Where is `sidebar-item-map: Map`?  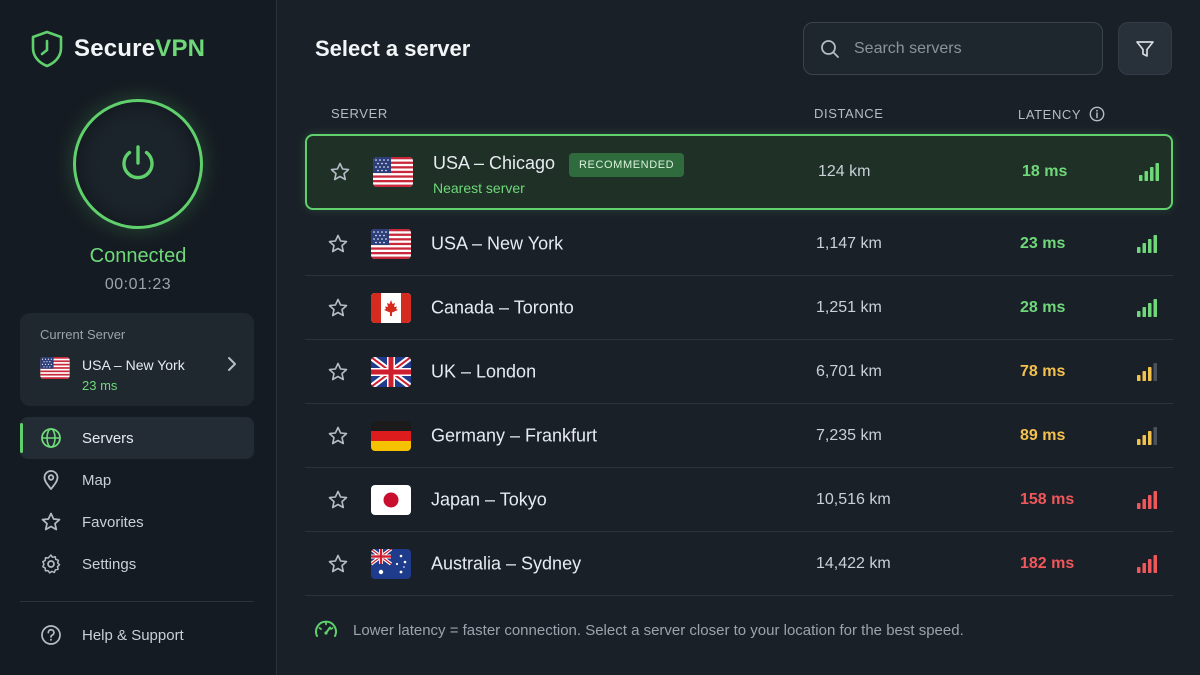
sidebar-item-map: Map is located at coordinates (137, 480).